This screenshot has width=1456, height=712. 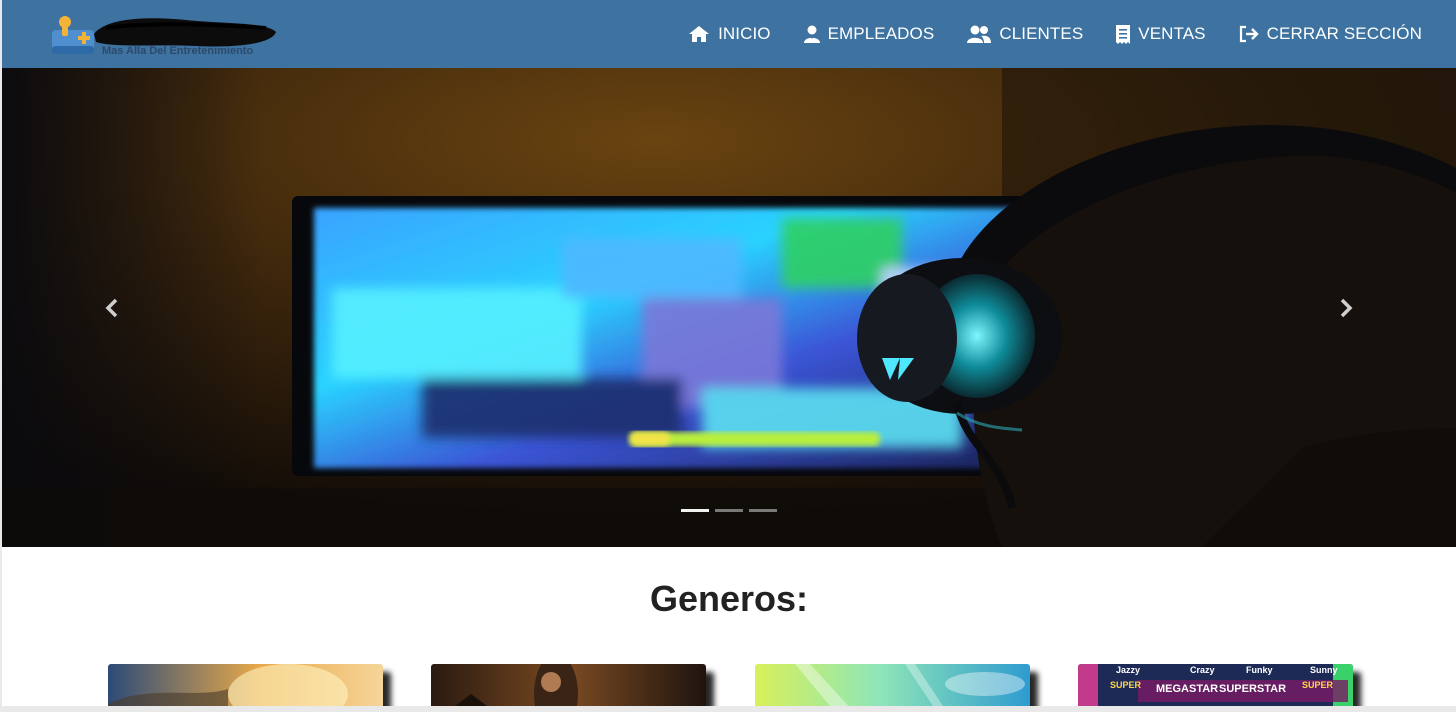 I want to click on chevron-left-icon, so click(x=111, y=308).